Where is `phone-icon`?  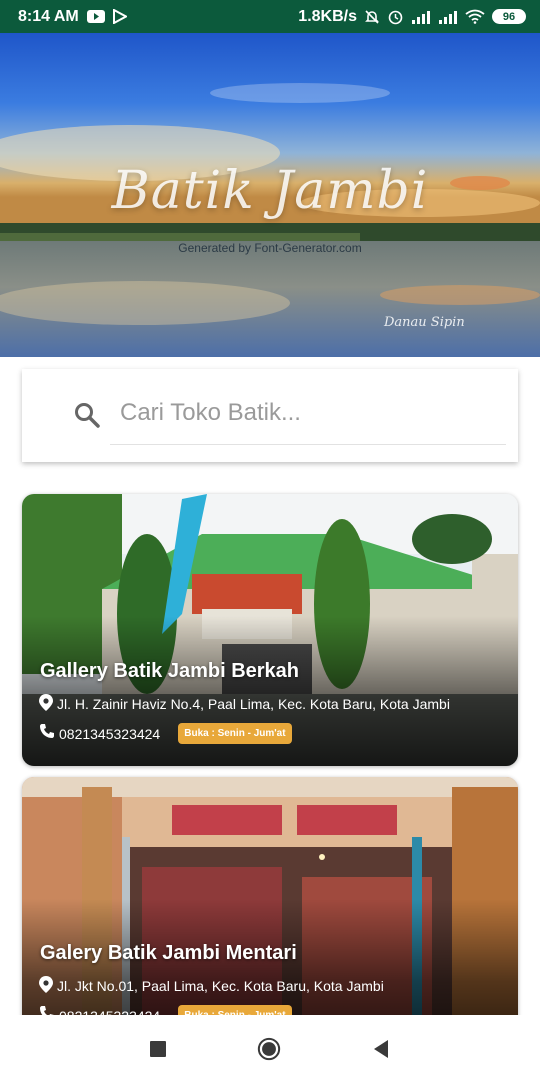 phone-icon is located at coordinates (47, 733).